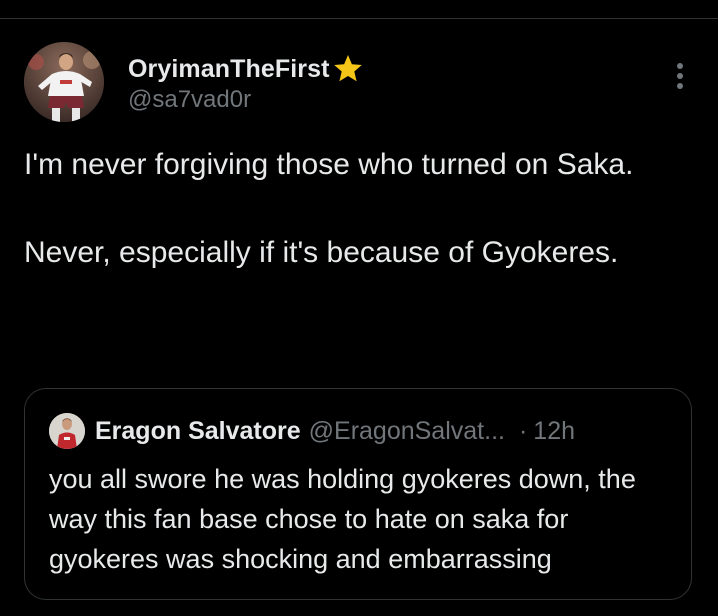  Describe the element at coordinates (554, 431) in the screenshot. I see `quote-timestamp: 12h` at that location.